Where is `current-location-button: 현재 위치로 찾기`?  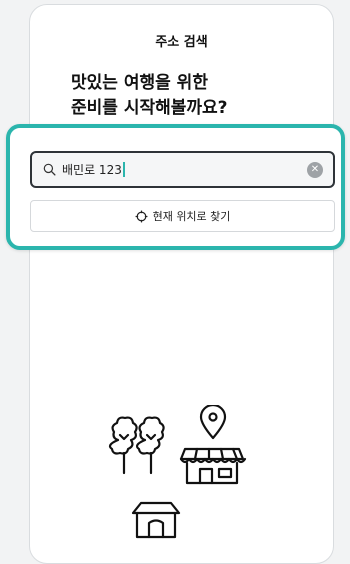 current-location-button: 현재 위치로 찾기 is located at coordinates (182, 216).